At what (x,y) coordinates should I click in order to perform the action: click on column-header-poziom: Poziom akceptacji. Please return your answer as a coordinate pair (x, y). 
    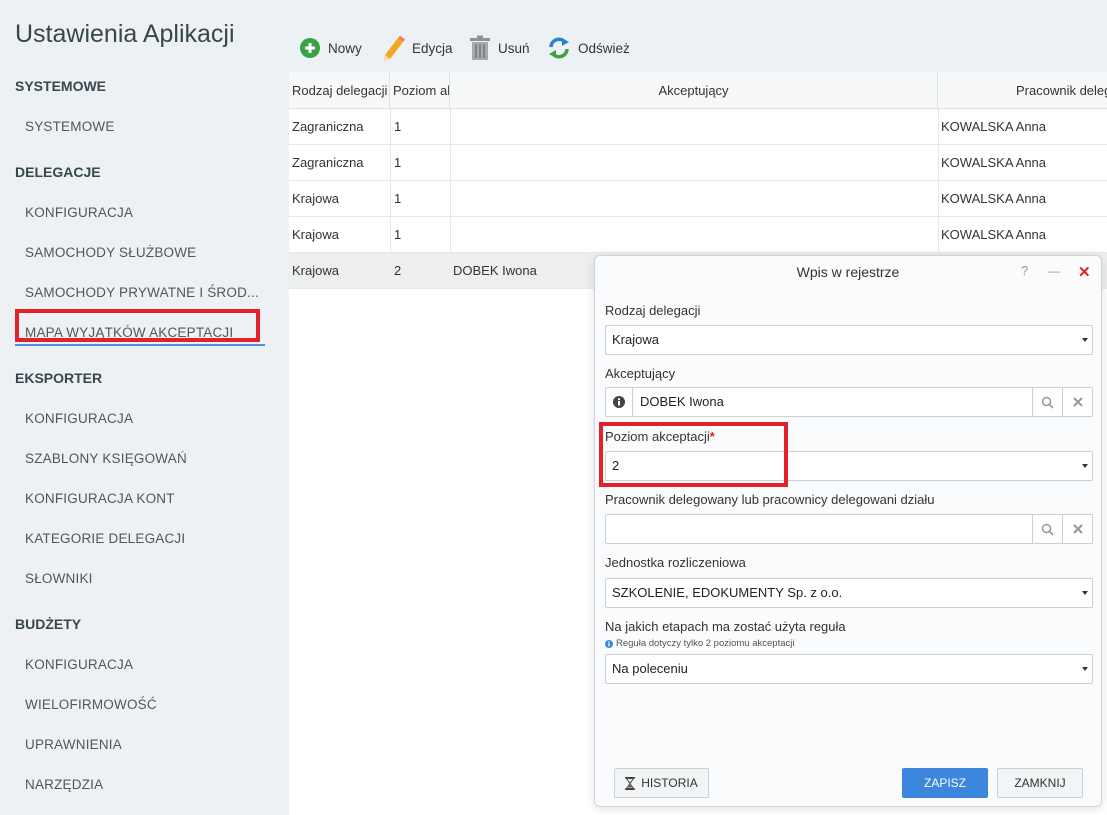
    Looking at the image, I should click on (420, 90).